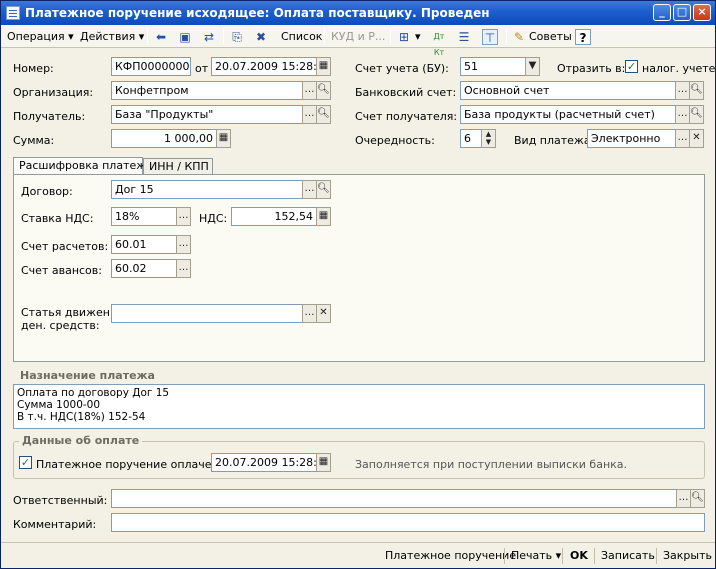 Image resolution: width=716 pixels, height=569 pixels. What do you see at coordinates (568, 90) in the screenshot?
I see `bank-account-field: Основной счет` at bounding box center [568, 90].